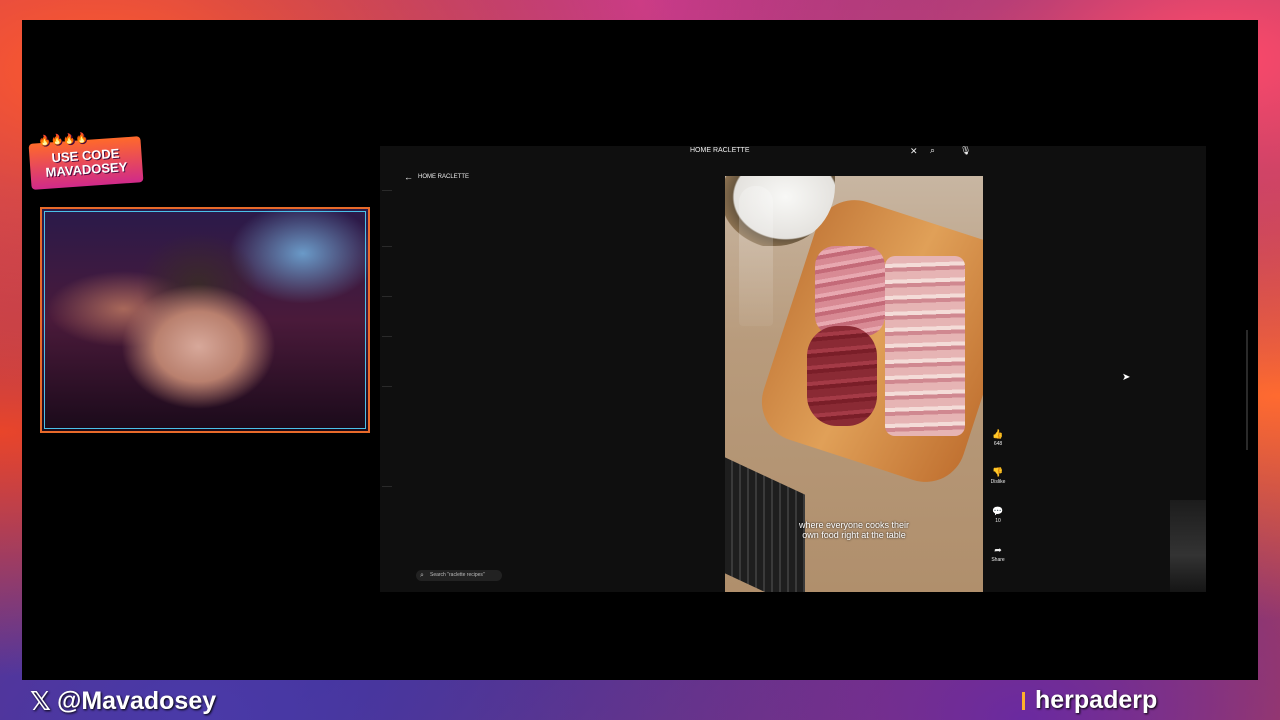  Describe the element at coordinates (136, 701) in the screenshot. I see `x-handle-text: @Mavadosey` at that location.